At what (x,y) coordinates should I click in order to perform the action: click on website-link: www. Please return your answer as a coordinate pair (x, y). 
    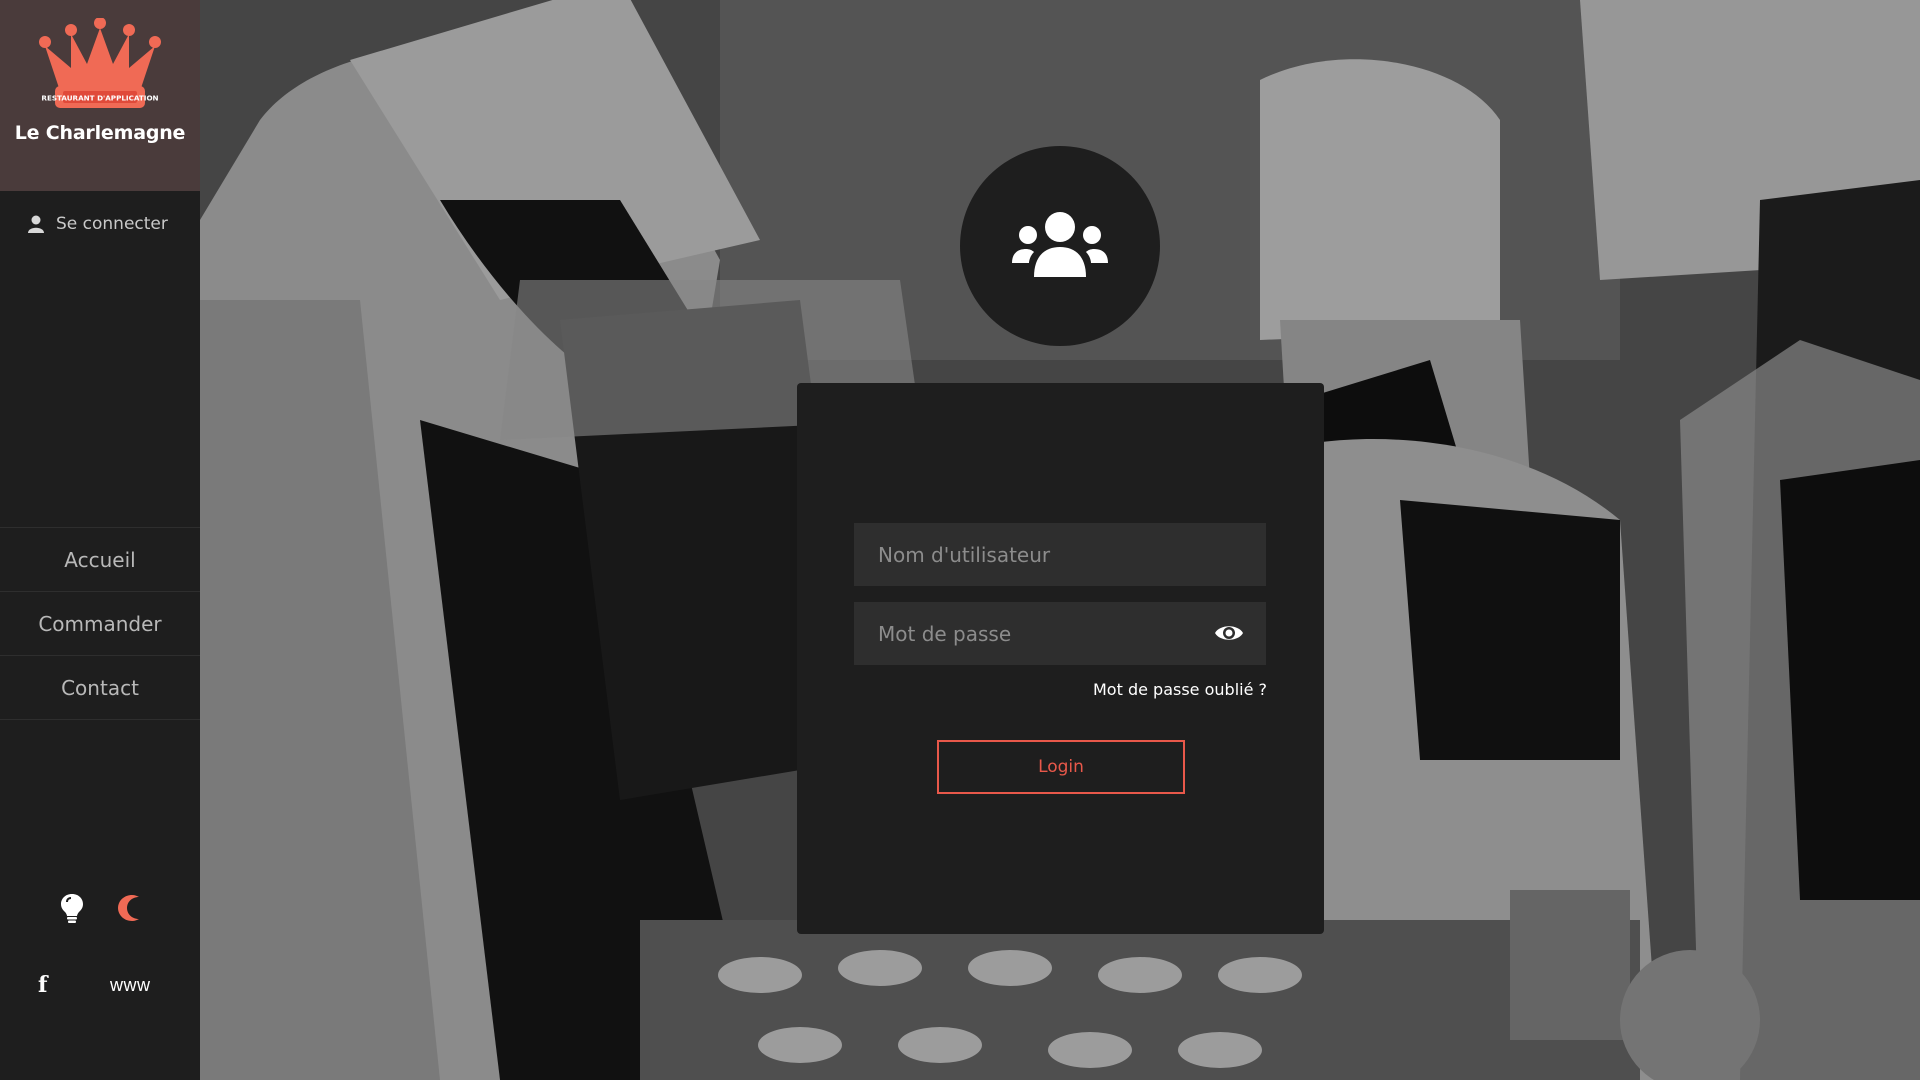
    Looking at the image, I should click on (130, 985).